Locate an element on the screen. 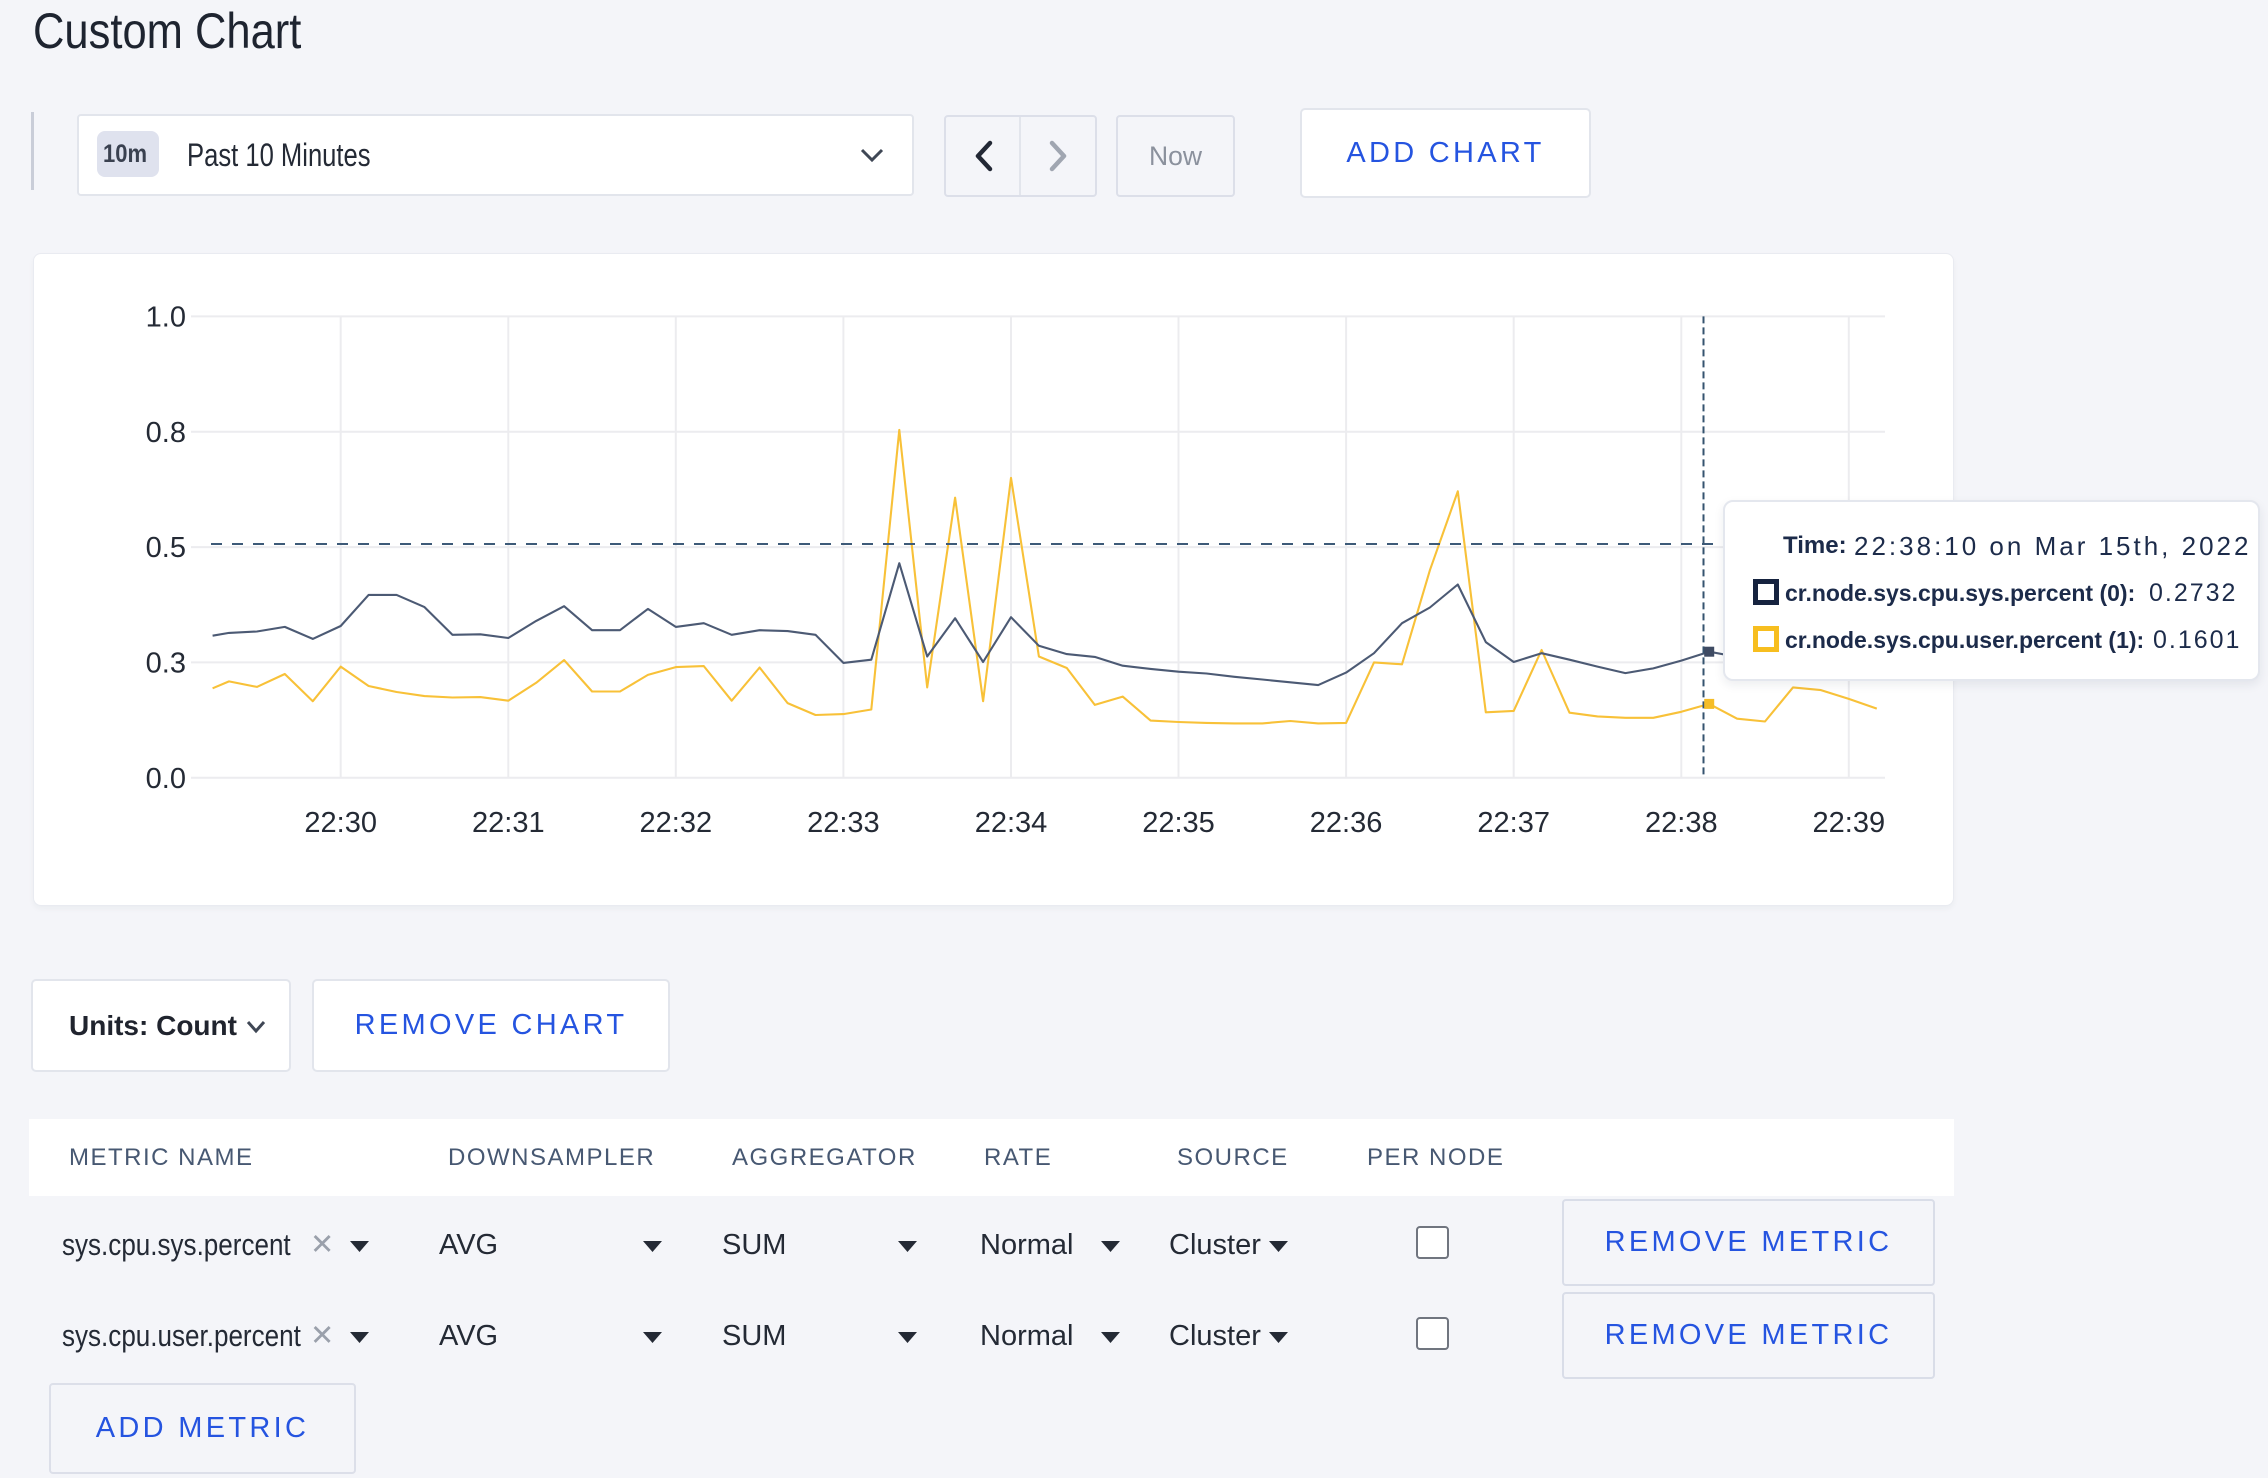  svg-text: 22:35 is located at coordinates (1178, 823).